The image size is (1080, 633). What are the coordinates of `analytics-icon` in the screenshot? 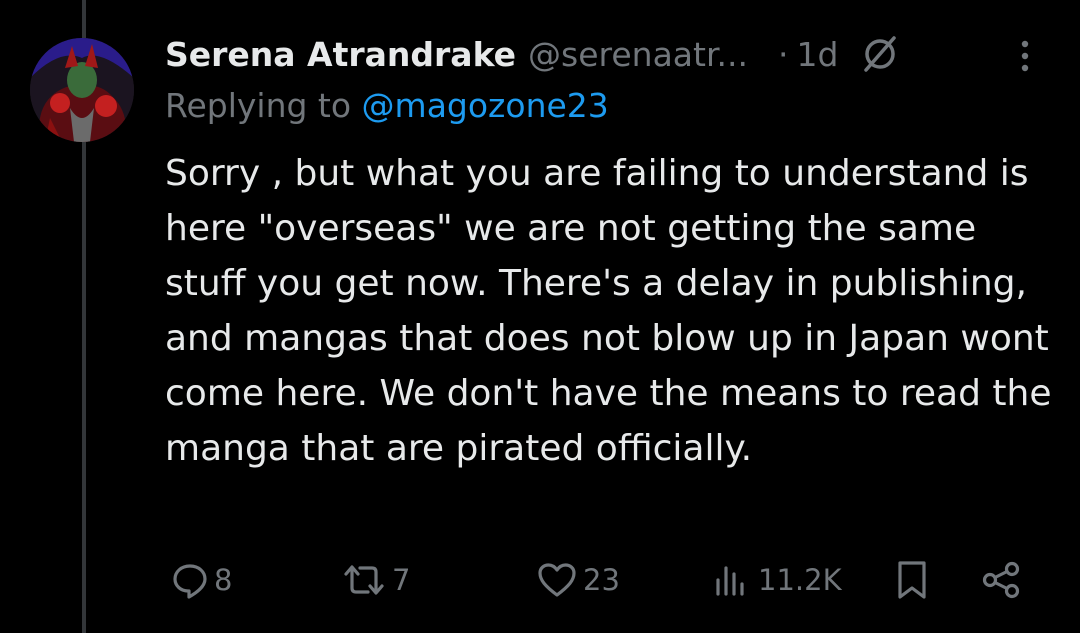 It's located at (732, 580).